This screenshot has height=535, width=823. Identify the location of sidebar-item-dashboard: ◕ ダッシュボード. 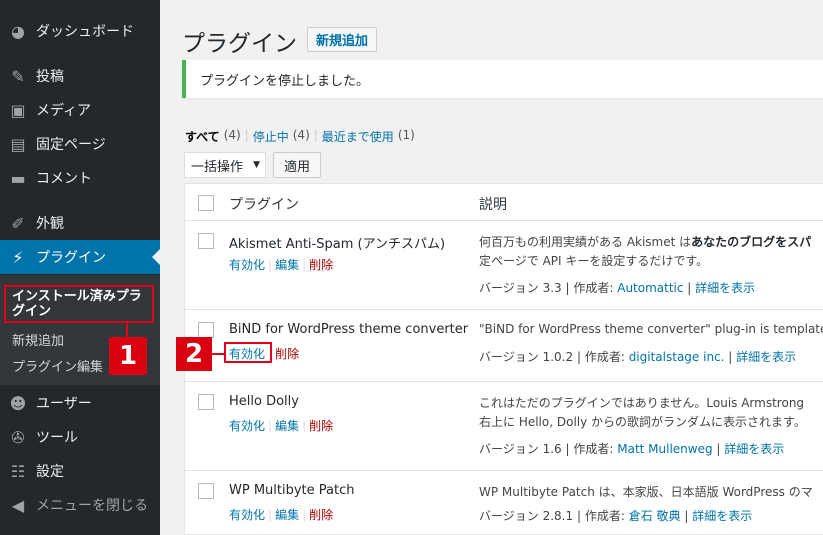
(80, 31).